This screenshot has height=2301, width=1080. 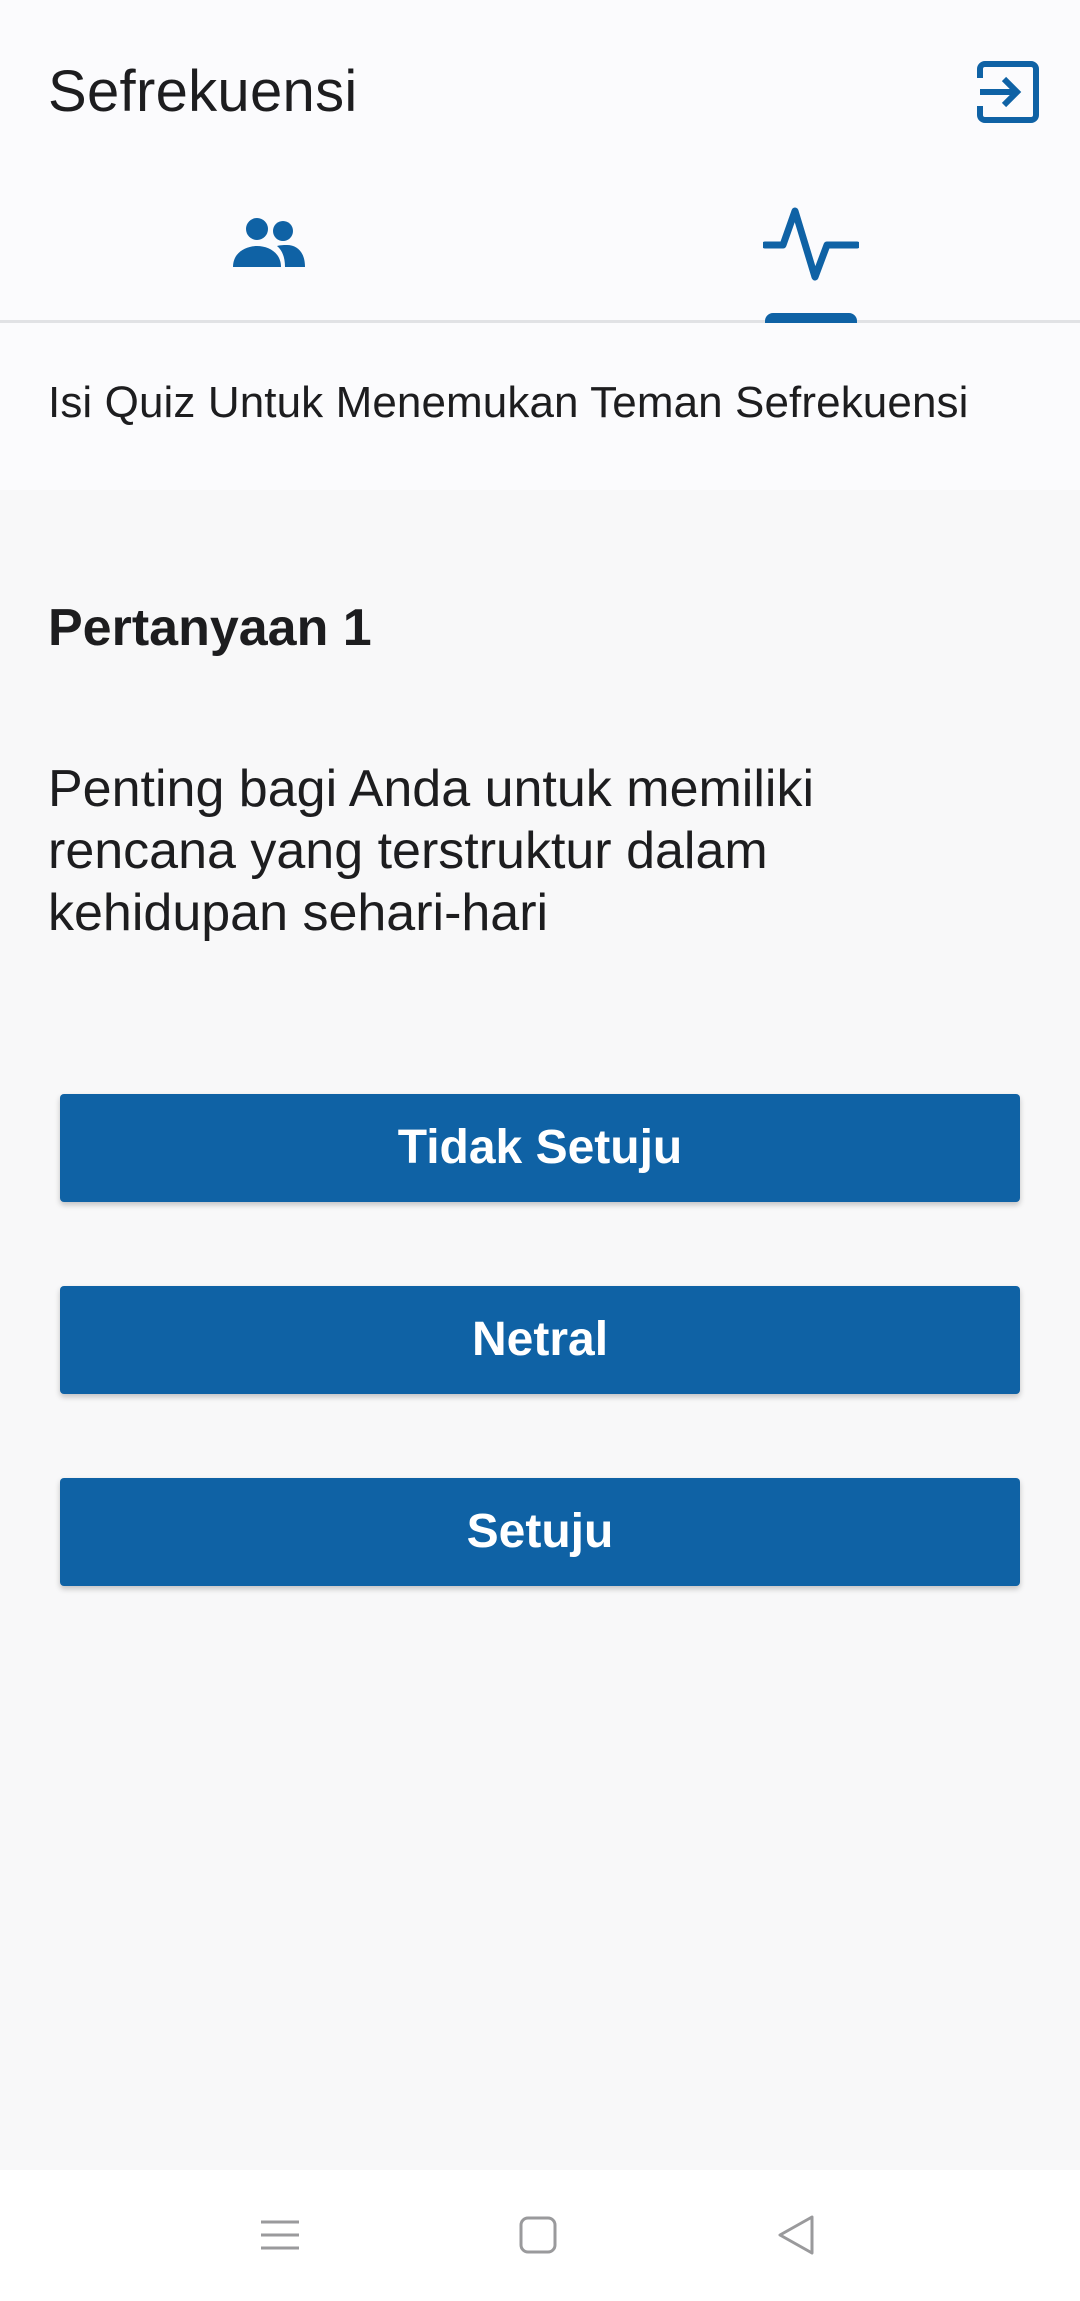 I want to click on logout-icon, so click(x=1006, y=92).